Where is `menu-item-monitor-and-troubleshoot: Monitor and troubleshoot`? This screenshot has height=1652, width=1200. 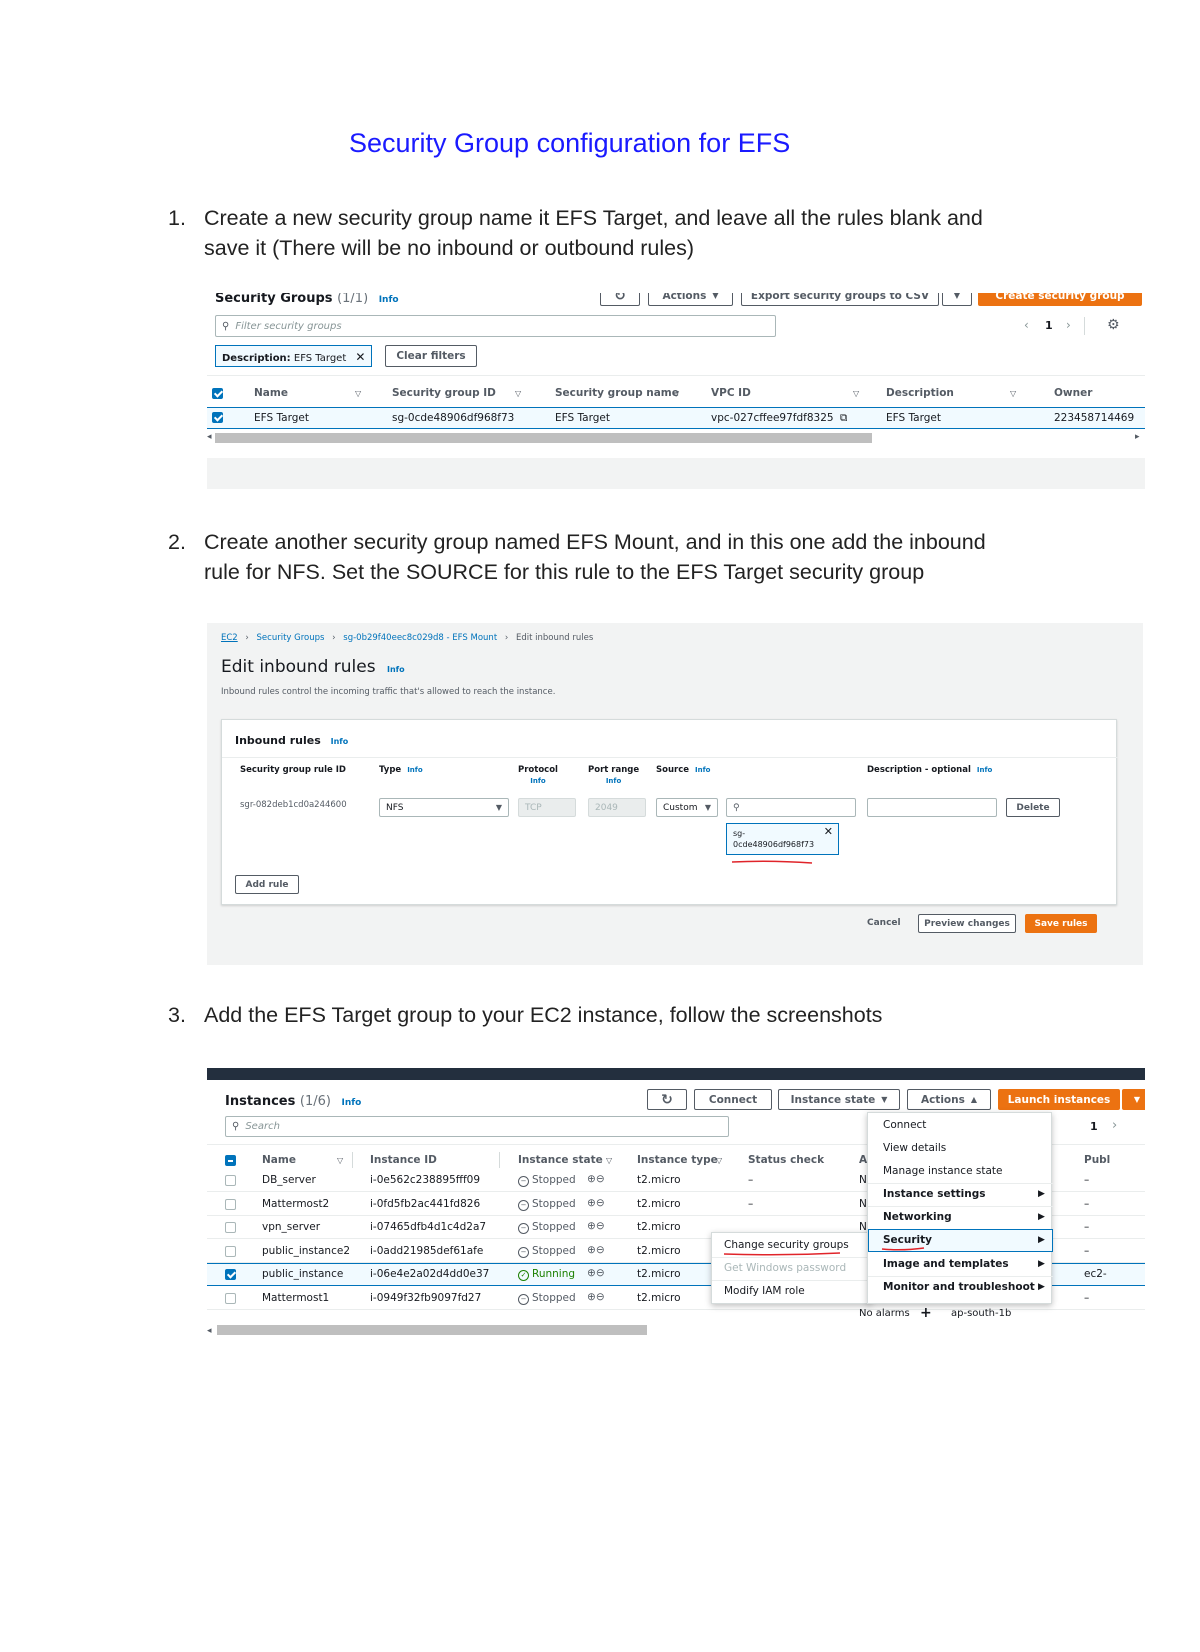 menu-item-monitor-and-troubleshoot: Monitor and troubleshoot is located at coordinates (959, 1287).